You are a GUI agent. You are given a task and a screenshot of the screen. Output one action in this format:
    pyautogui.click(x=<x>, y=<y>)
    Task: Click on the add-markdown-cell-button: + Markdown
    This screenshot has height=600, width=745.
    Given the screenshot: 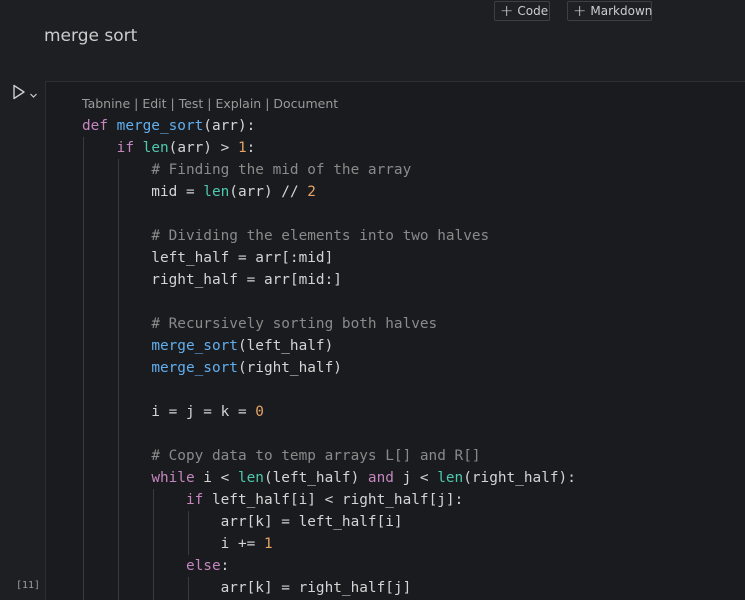 What is the action you would take?
    pyautogui.click(x=609, y=11)
    